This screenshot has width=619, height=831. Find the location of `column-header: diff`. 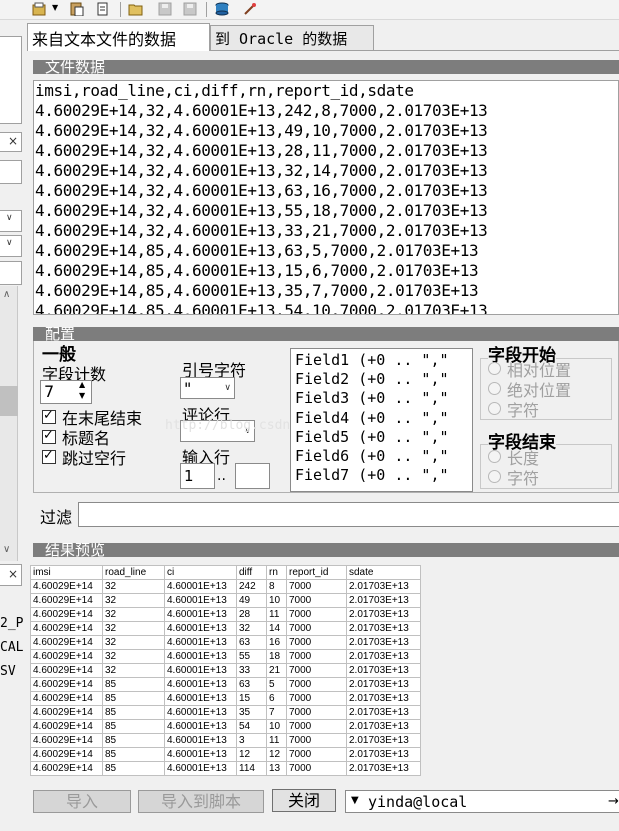

column-header: diff is located at coordinates (251, 572).